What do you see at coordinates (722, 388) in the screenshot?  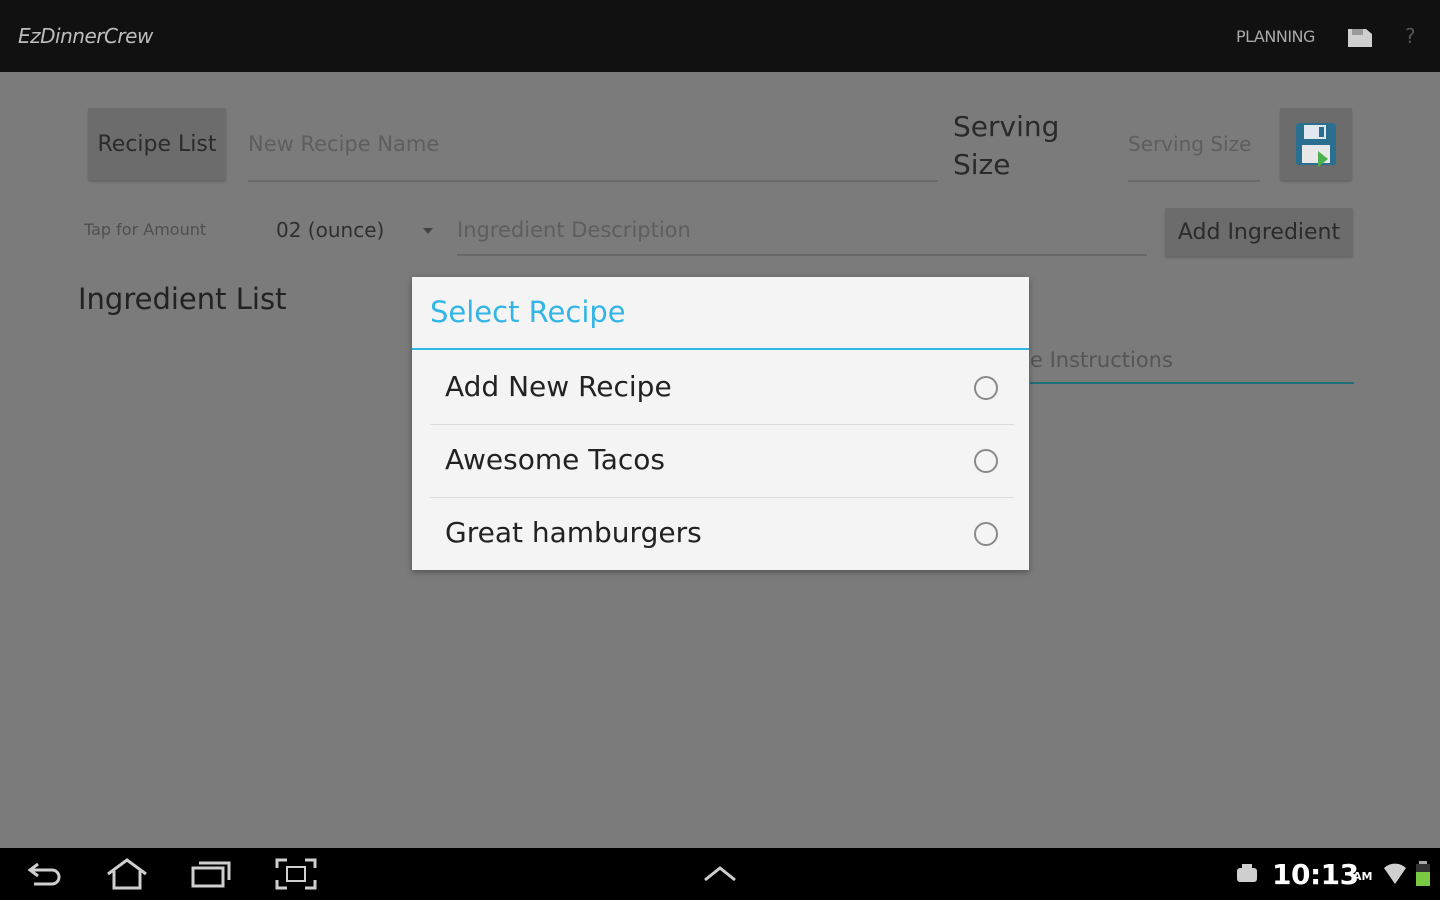 I see `recipe-option-add-new: Add New Recipe` at bounding box center [722, 388].